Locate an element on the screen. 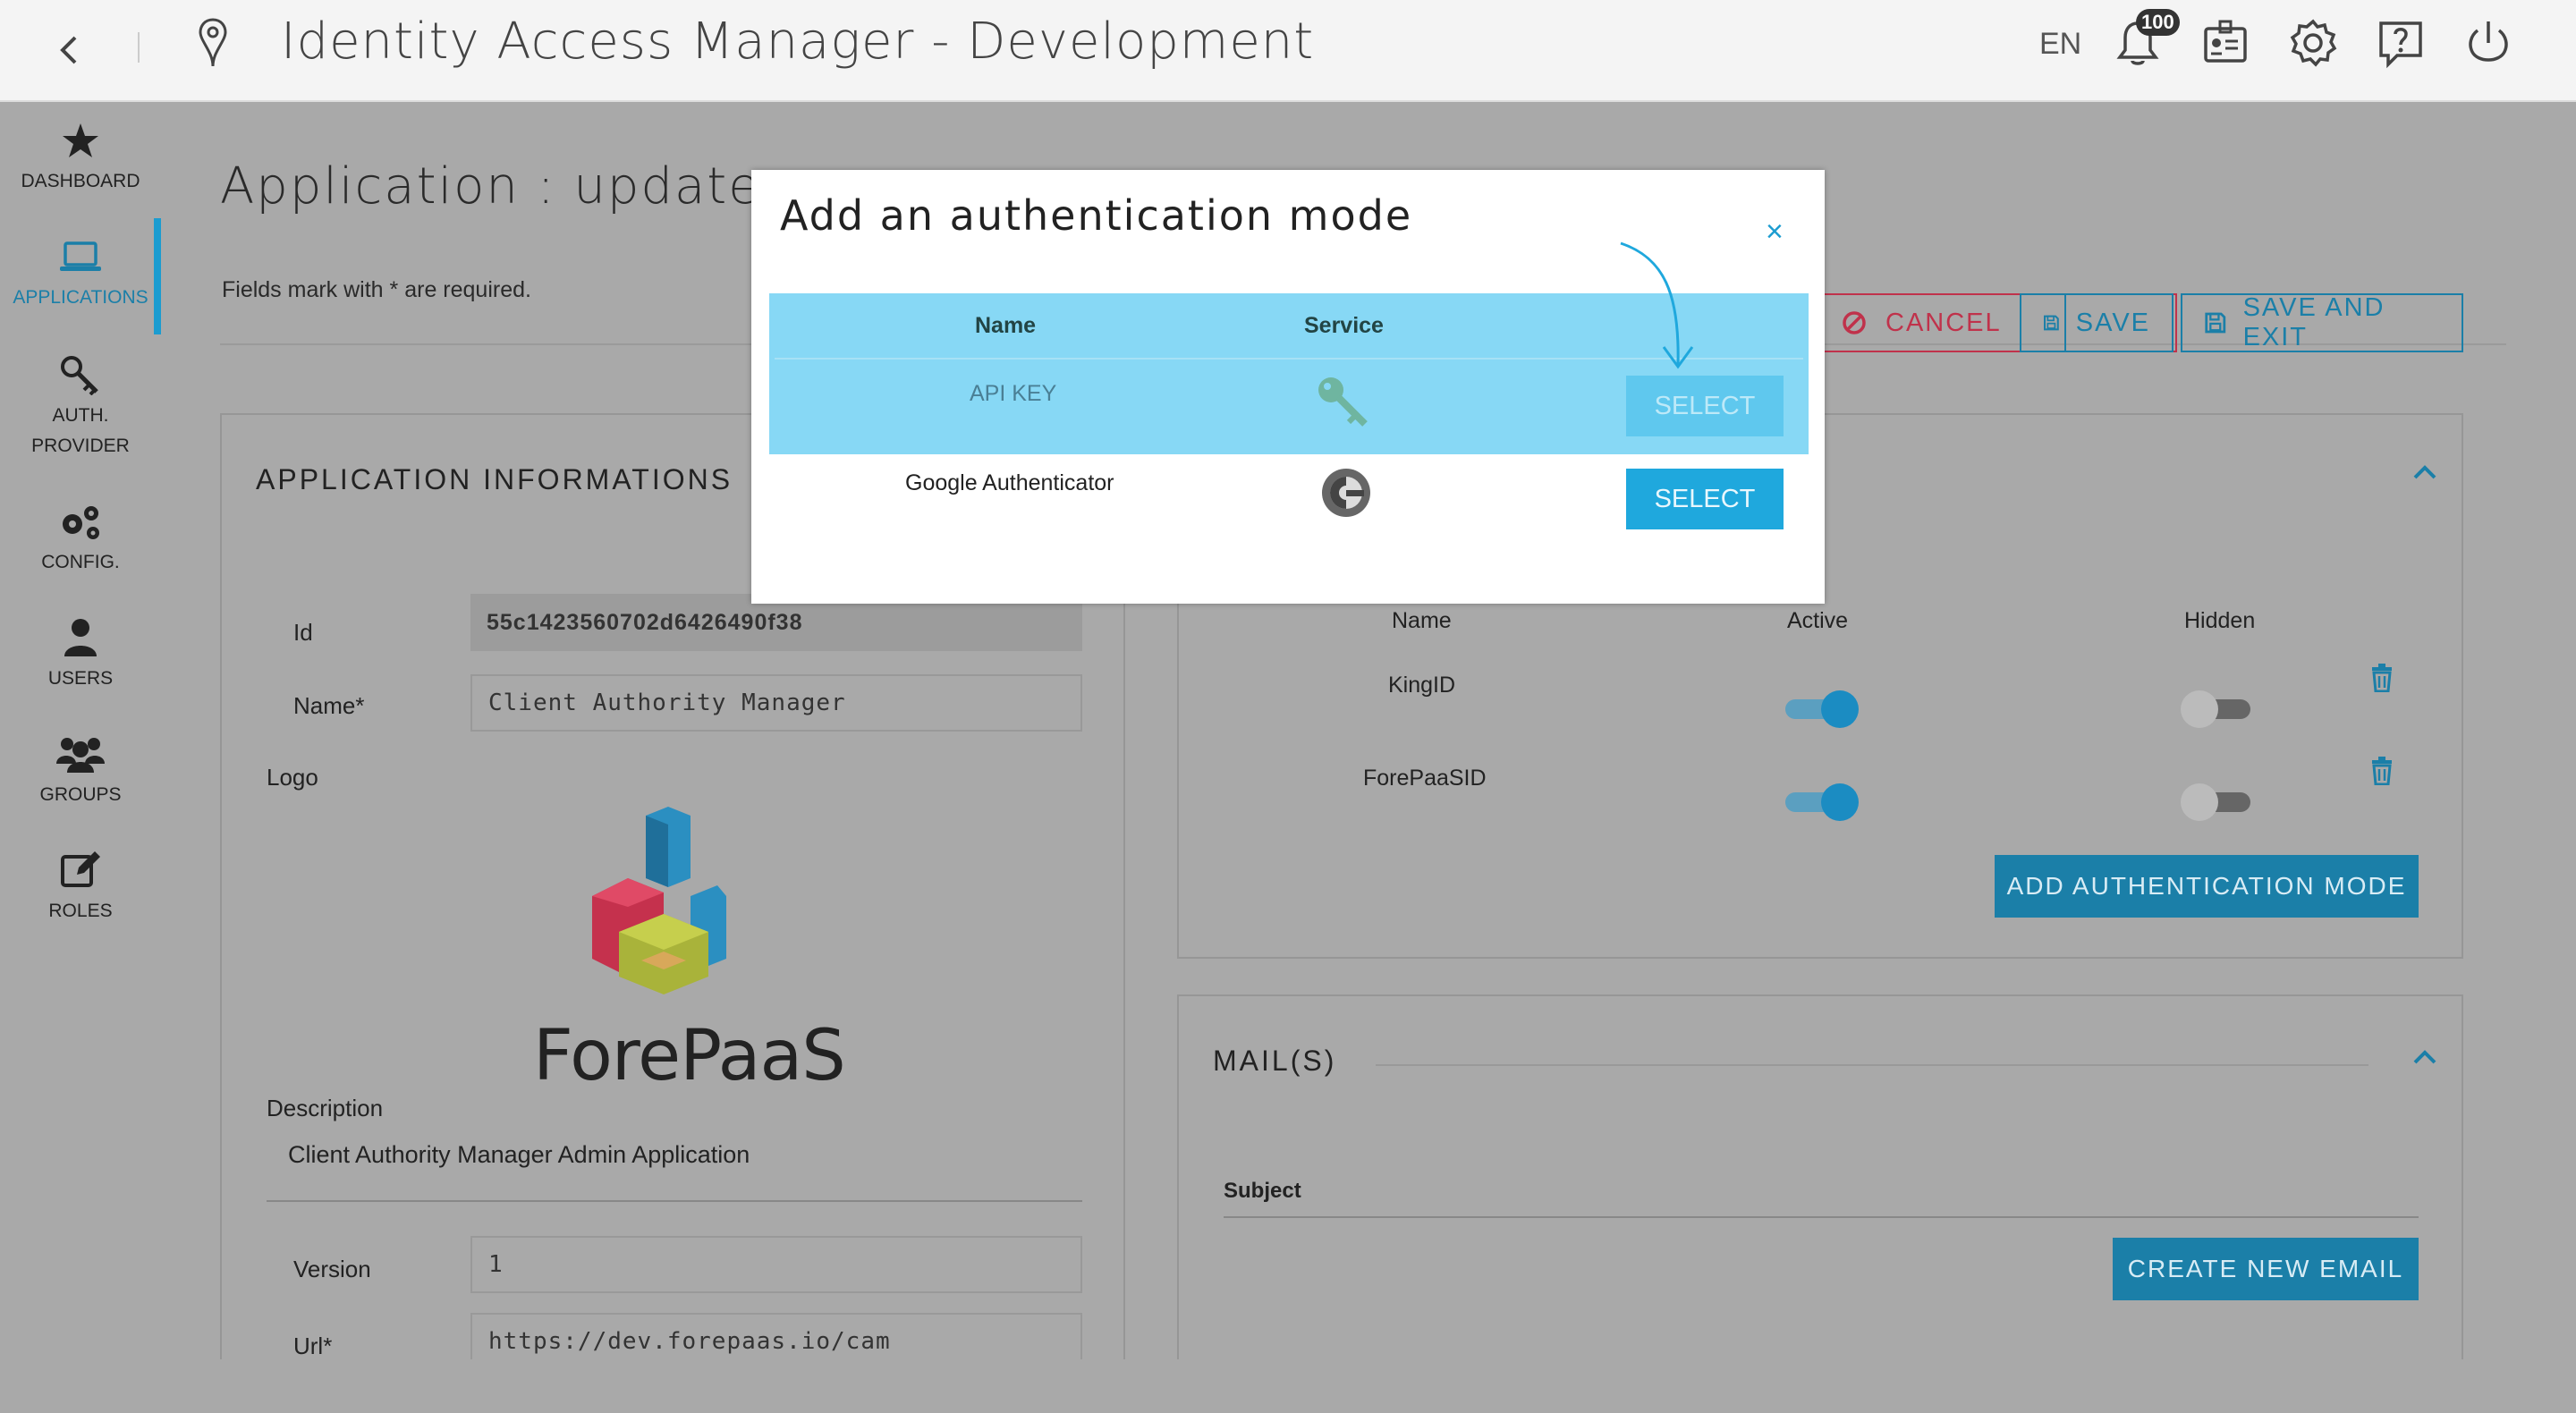  ban-icon is located at coordinates (1854, 322).